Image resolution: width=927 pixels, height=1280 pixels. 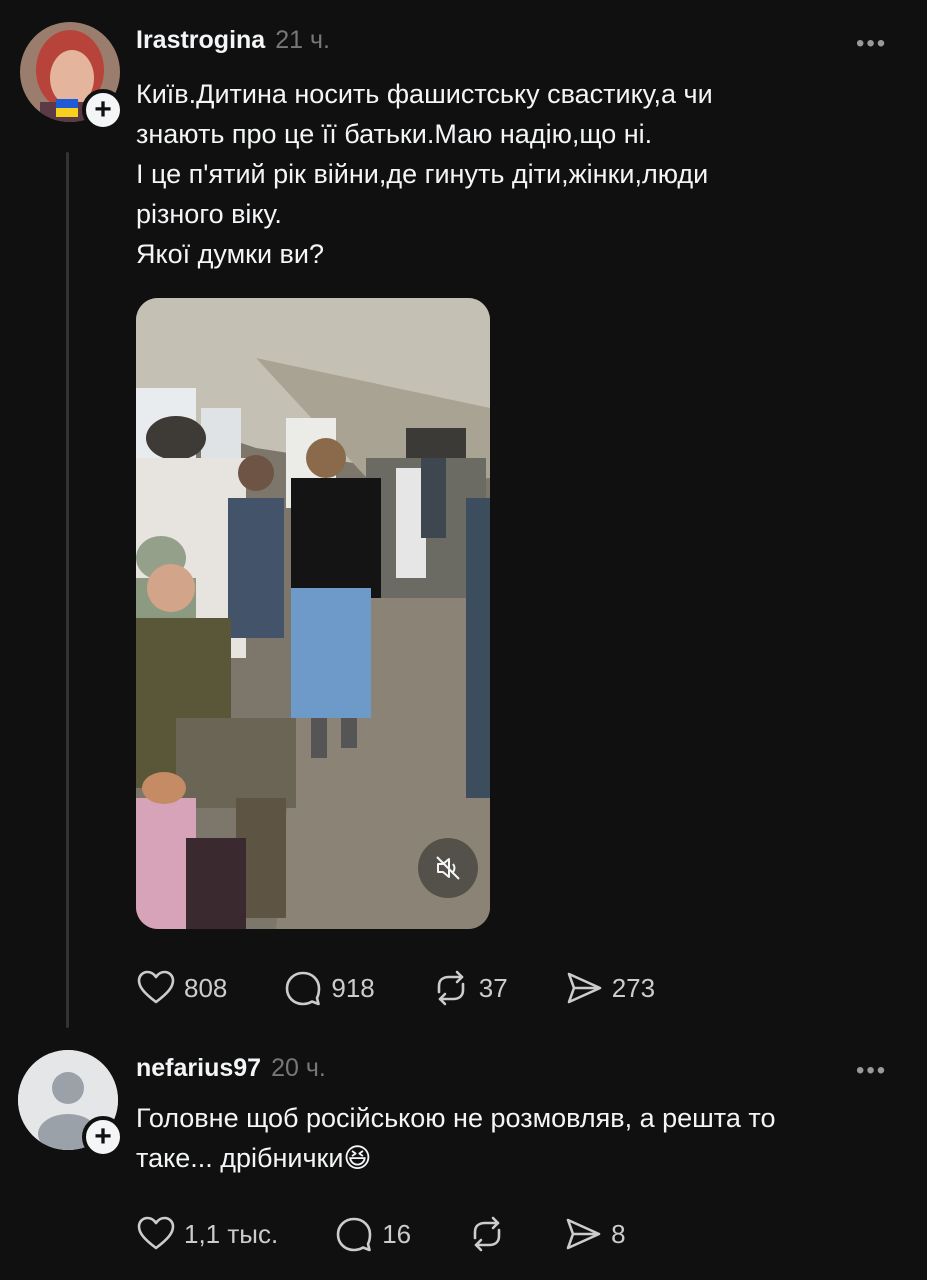 I want to click on post-actions: 1,1 тыс. 16 8, so click(x=409, y=1234).